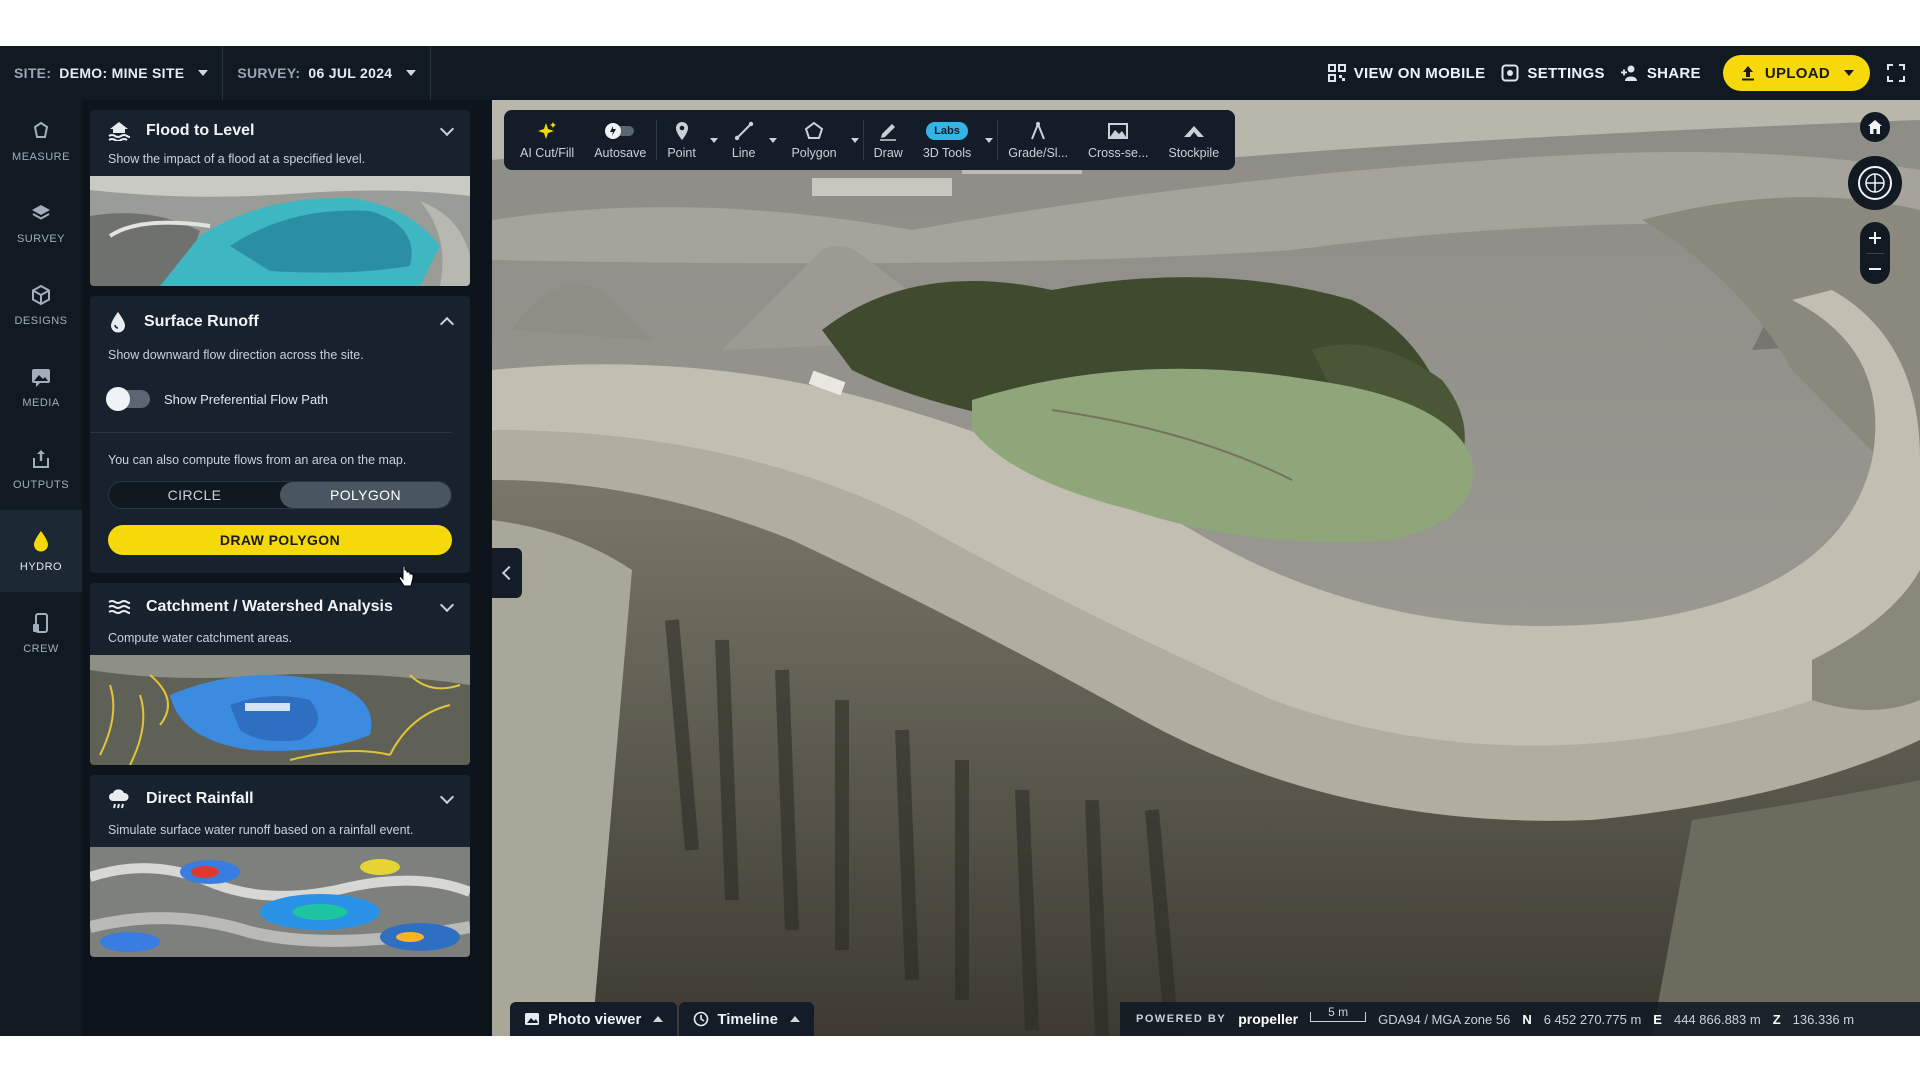 This screenshot has height=1080, width=1920. I want to click on rail-item-label: CREW, so click(41, 649).